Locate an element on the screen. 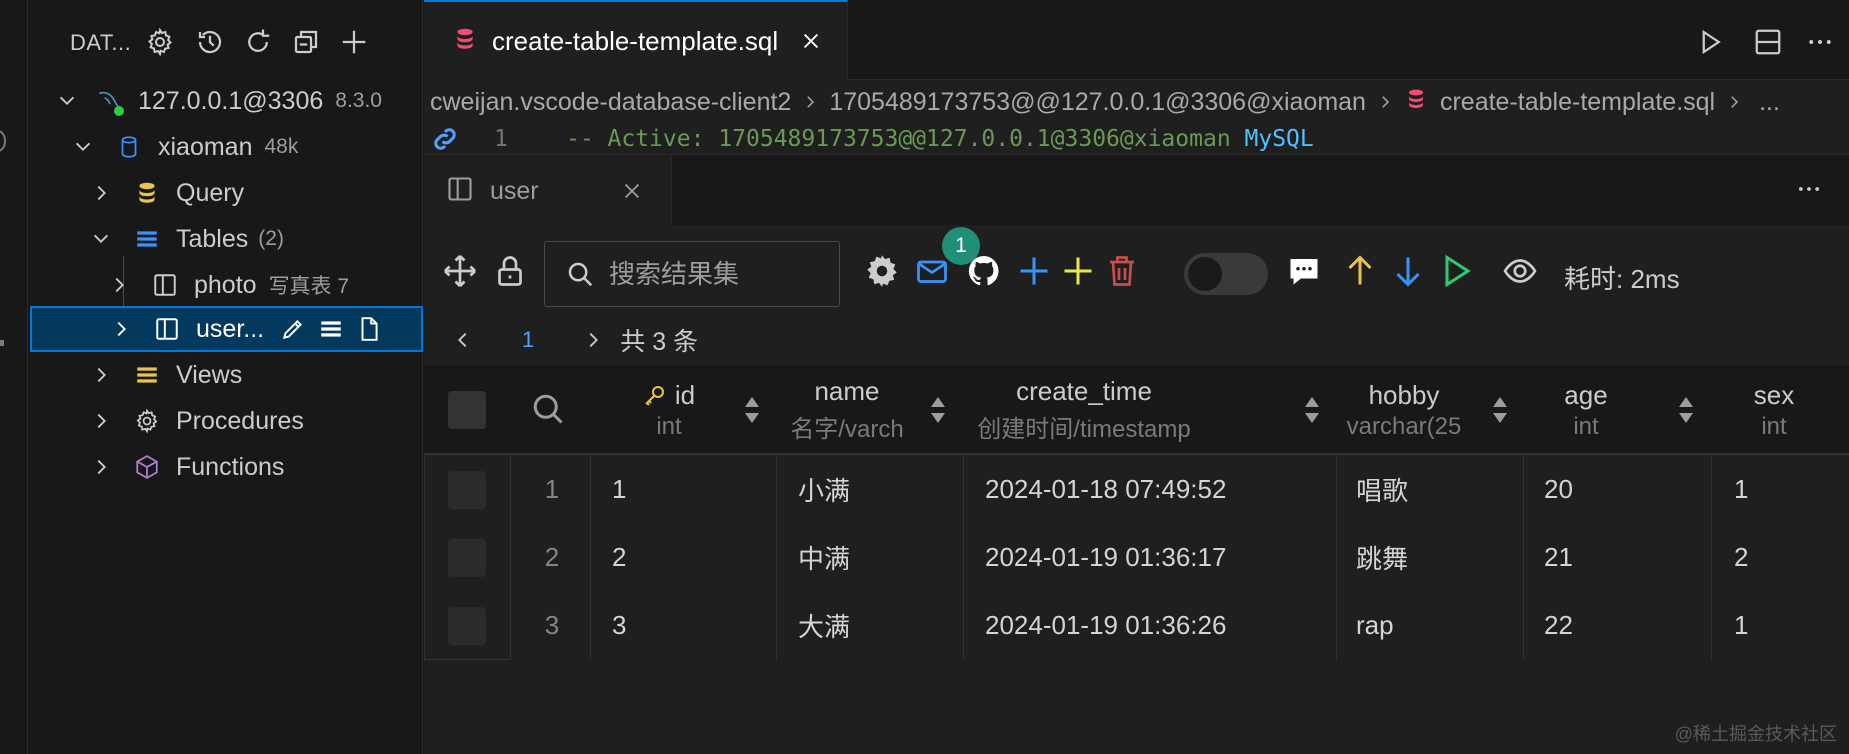  tree-table-photo: photo 写真表 7 is located at coordinates (225, 285).